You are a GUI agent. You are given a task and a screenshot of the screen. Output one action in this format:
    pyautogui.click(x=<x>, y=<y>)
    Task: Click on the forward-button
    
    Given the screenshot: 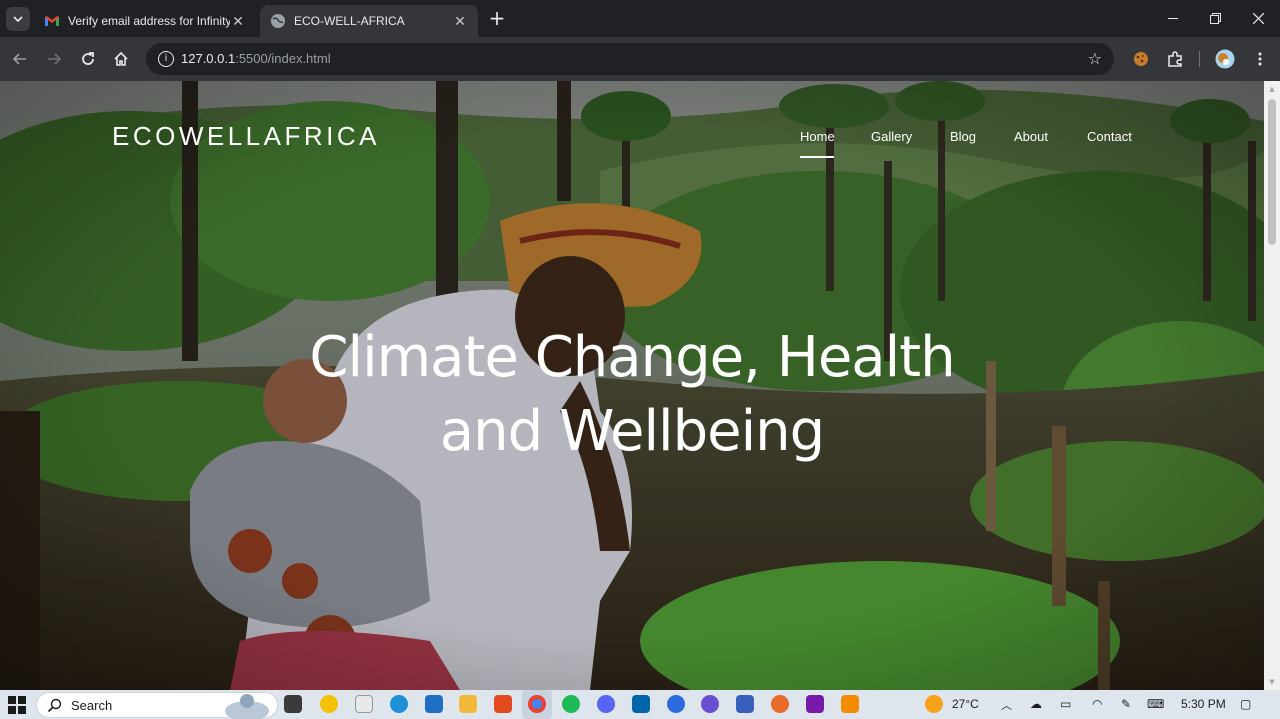 What is the action you would take?
    pyautogui.click(x=54, y=59)
    